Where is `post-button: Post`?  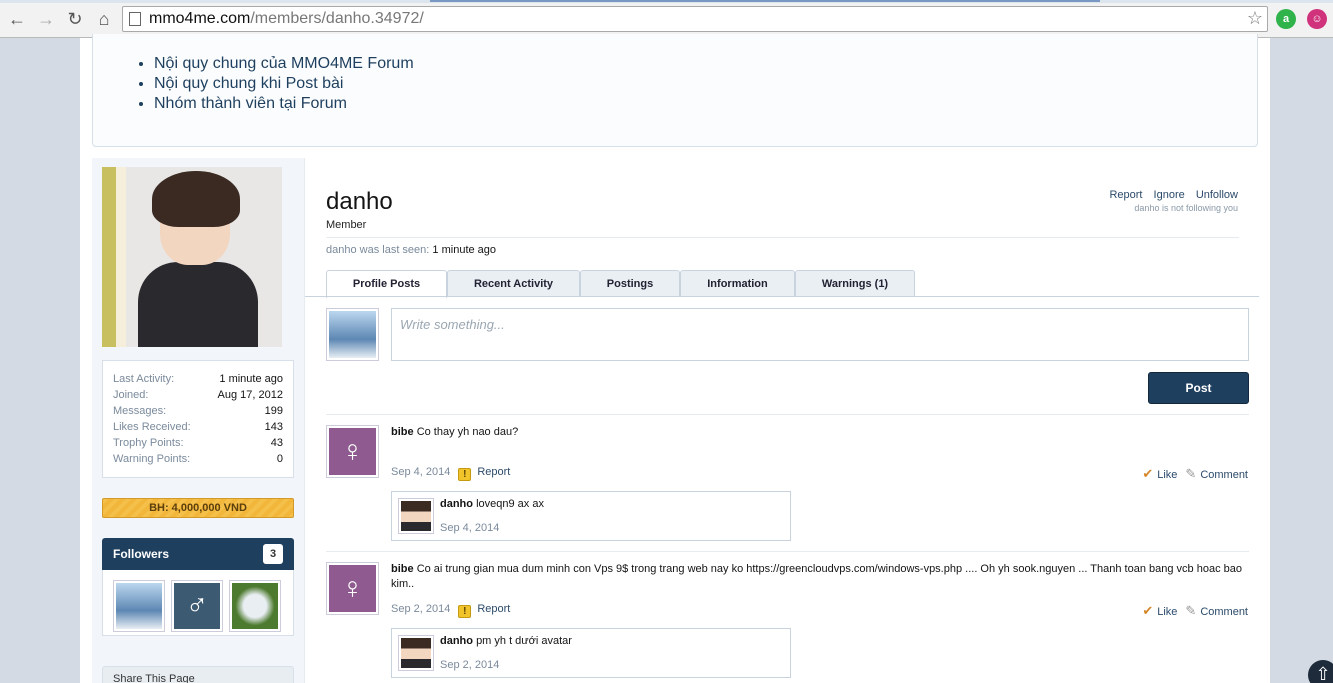
post-button: Post is located at coordinates (1198, 388).